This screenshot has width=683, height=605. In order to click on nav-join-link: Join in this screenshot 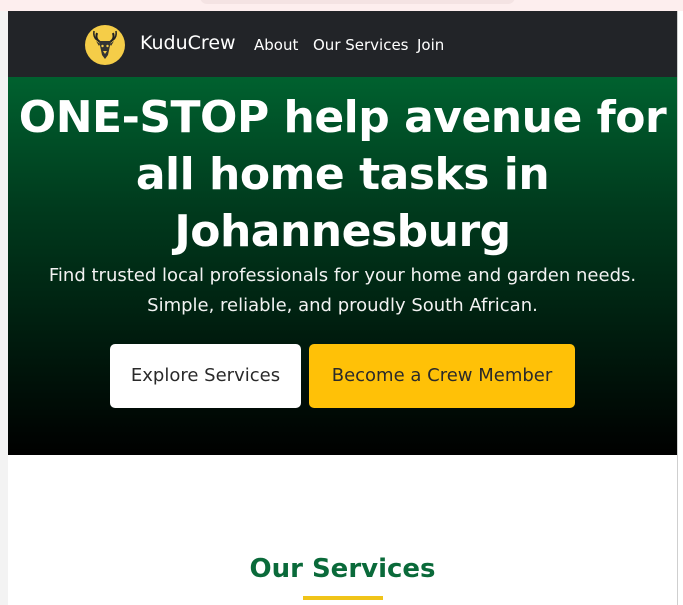, I will do `click(430, 45)`.